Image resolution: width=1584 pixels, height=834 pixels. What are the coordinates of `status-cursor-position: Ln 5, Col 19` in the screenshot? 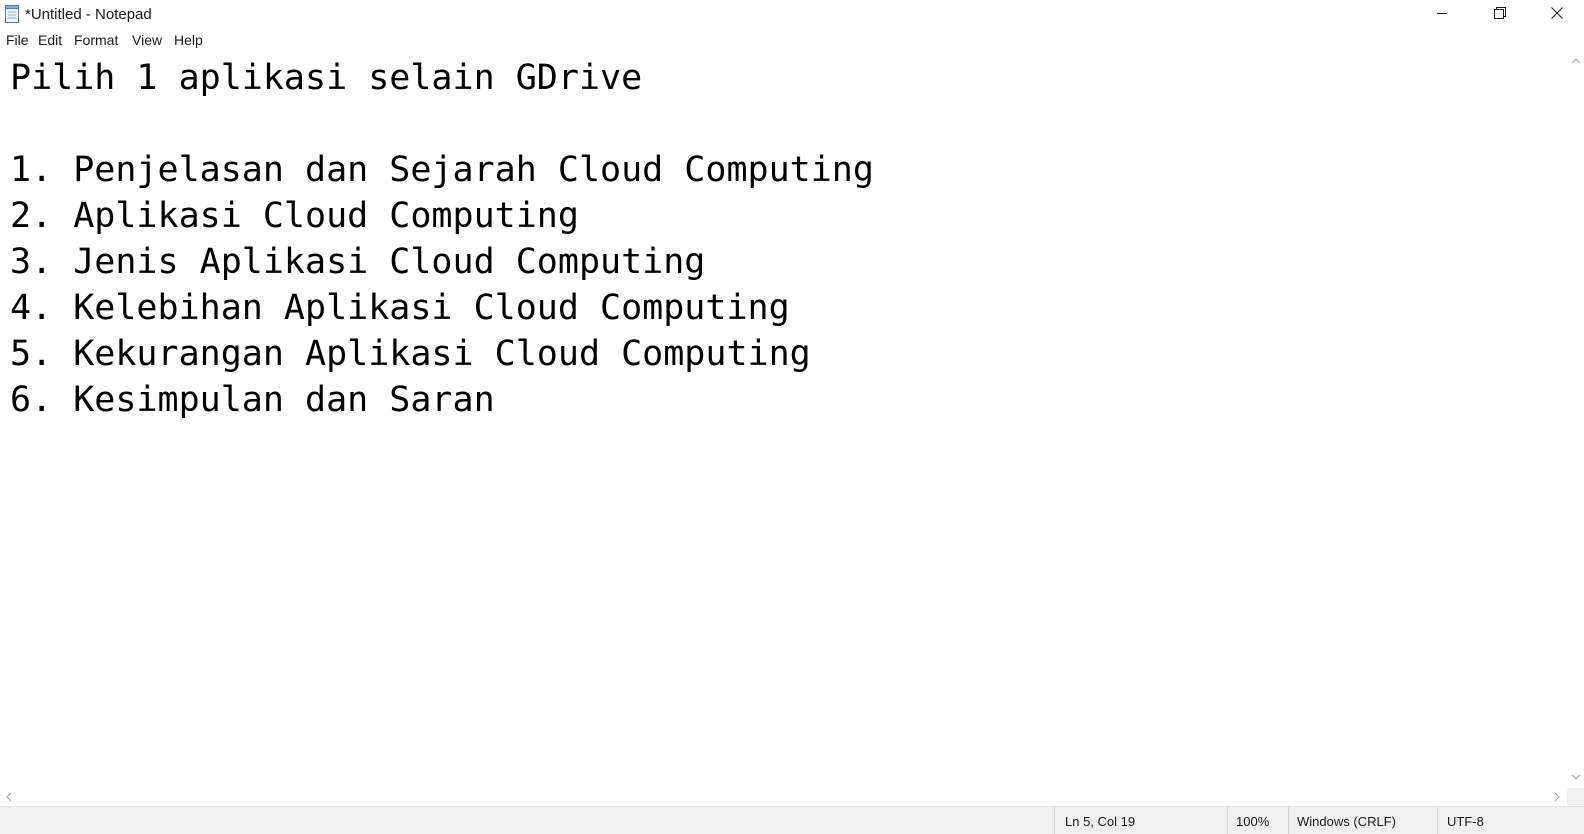 It's located at (1140, 820).